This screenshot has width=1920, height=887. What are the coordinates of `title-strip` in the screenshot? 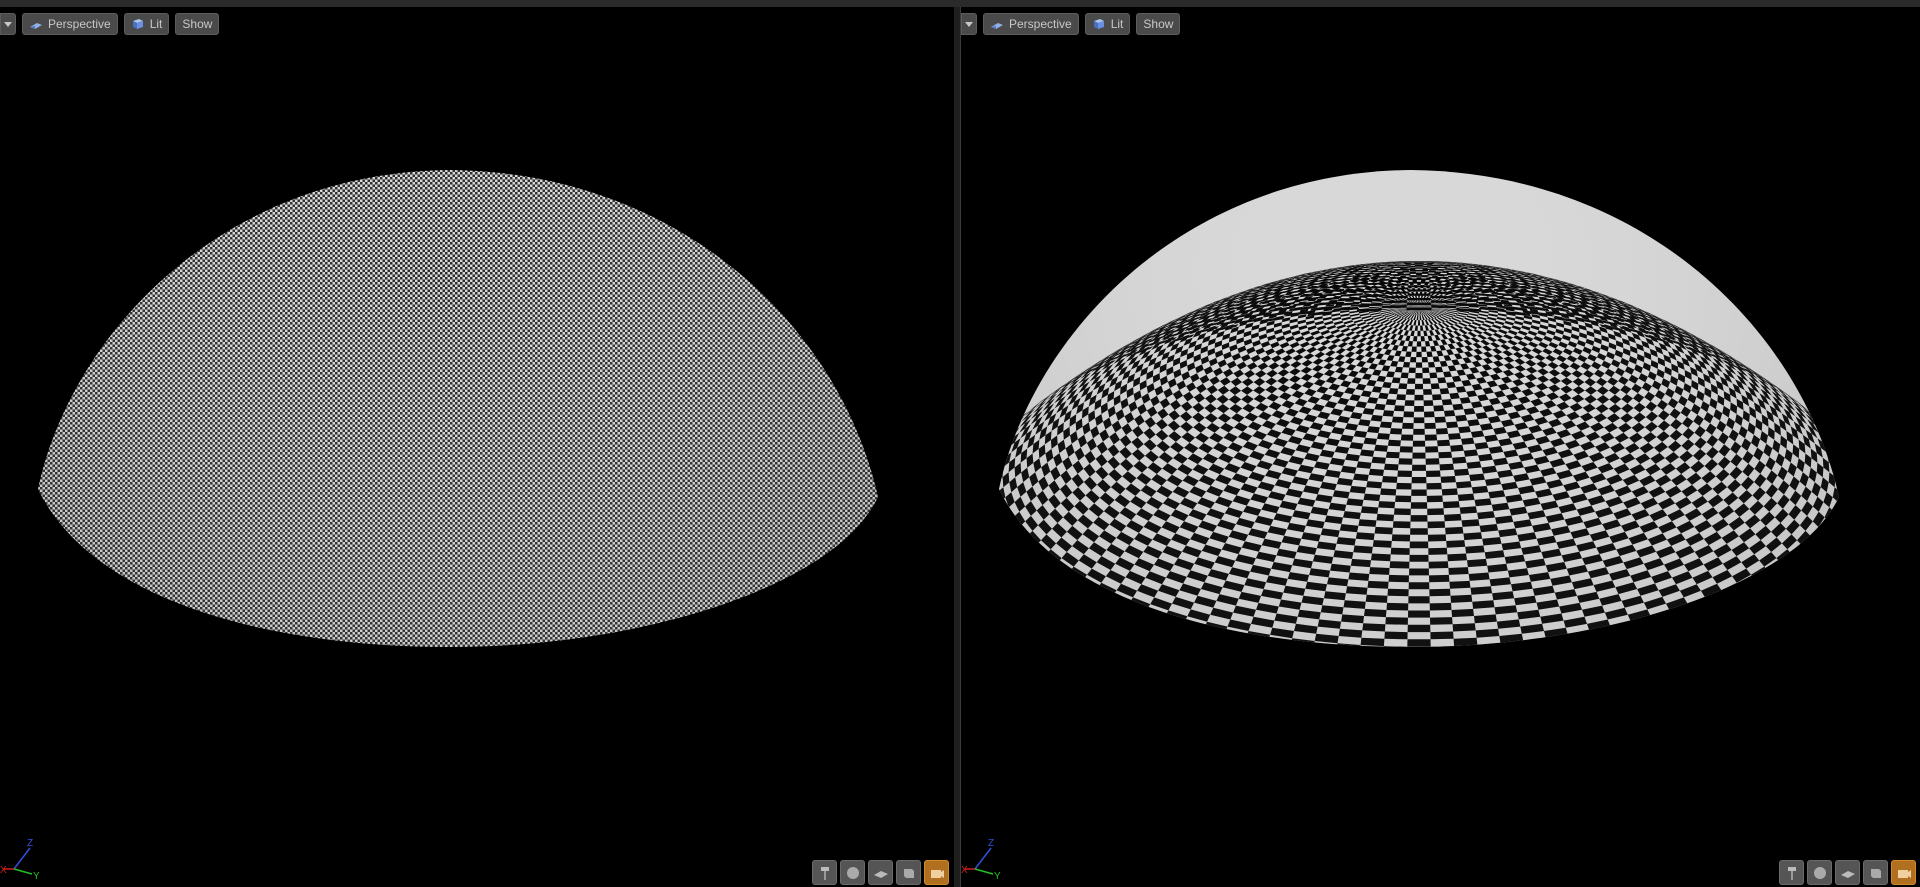 It's located at (960, 3).